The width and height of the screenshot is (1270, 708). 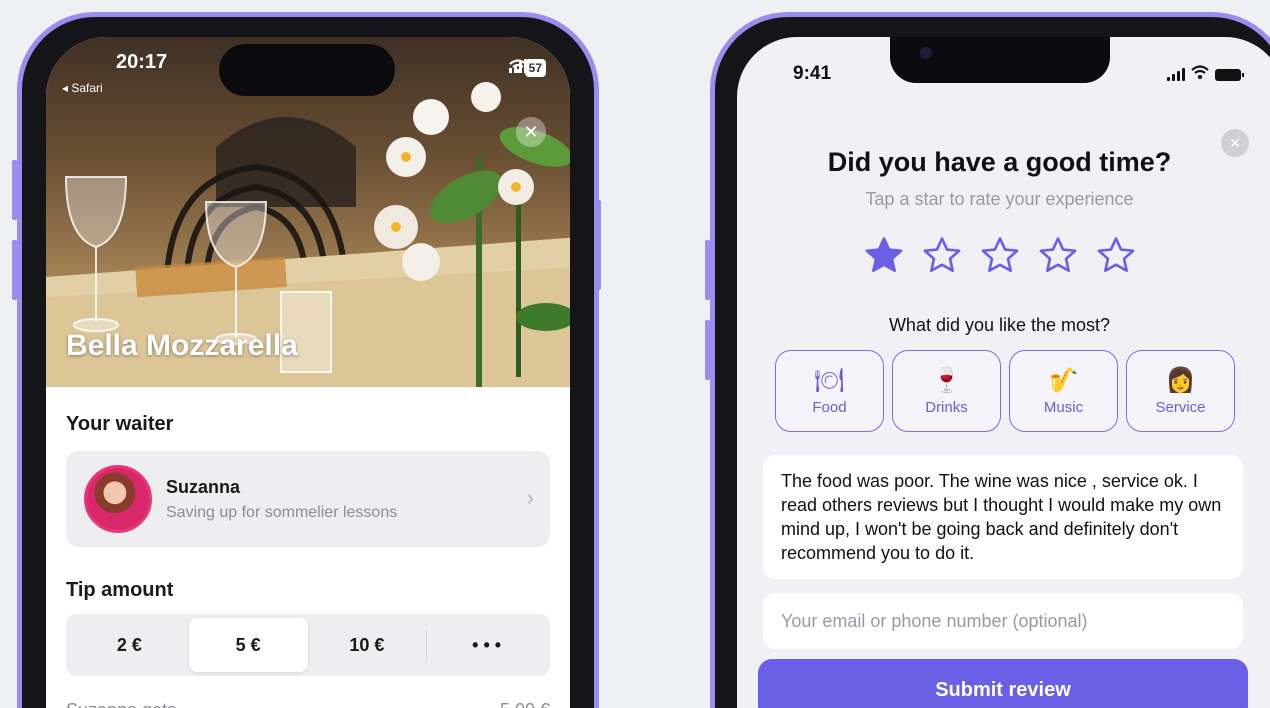 I want to click on wifi-icon, so click(x=1200, y=74).